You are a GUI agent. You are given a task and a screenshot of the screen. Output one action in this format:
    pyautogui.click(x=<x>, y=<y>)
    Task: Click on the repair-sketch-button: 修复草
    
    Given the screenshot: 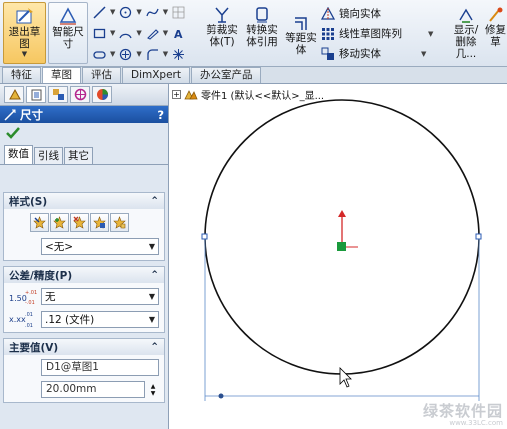 What is the action you would take?
    pyautogui.click(x=495, y=27)
    